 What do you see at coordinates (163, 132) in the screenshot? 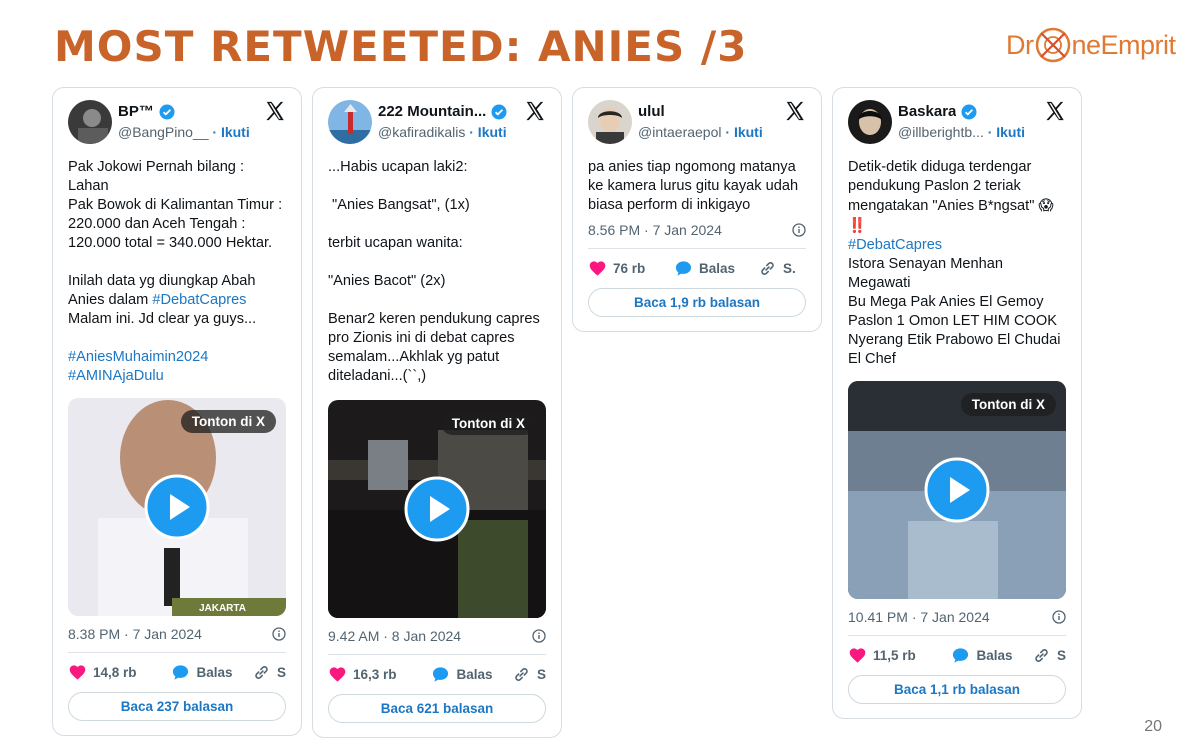
I see `author-handle: @BangPino__` at bounding box center [163, 132].